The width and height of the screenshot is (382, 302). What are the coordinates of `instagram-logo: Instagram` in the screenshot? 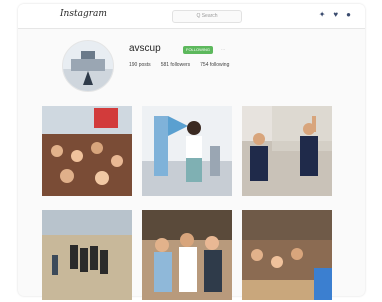 It's located at (83, 14).